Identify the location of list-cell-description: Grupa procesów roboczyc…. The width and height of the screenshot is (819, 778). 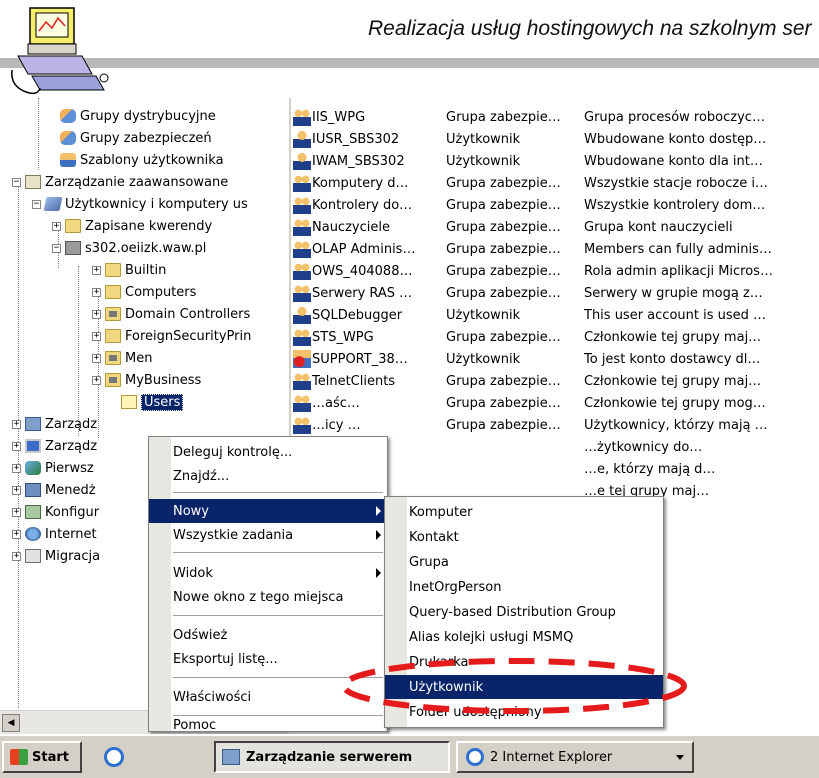
(674, 117).